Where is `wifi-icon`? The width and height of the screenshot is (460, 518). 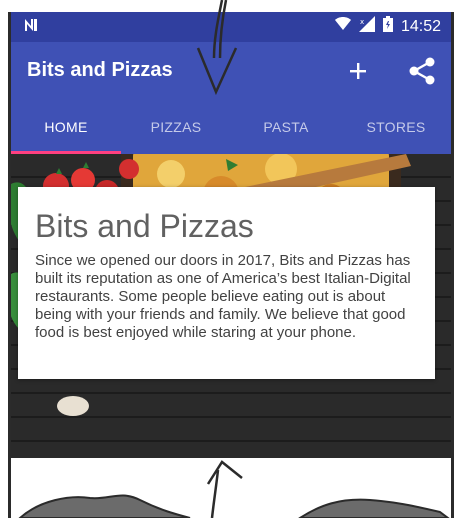 wifi-icon is located at coordinates (342, 26).